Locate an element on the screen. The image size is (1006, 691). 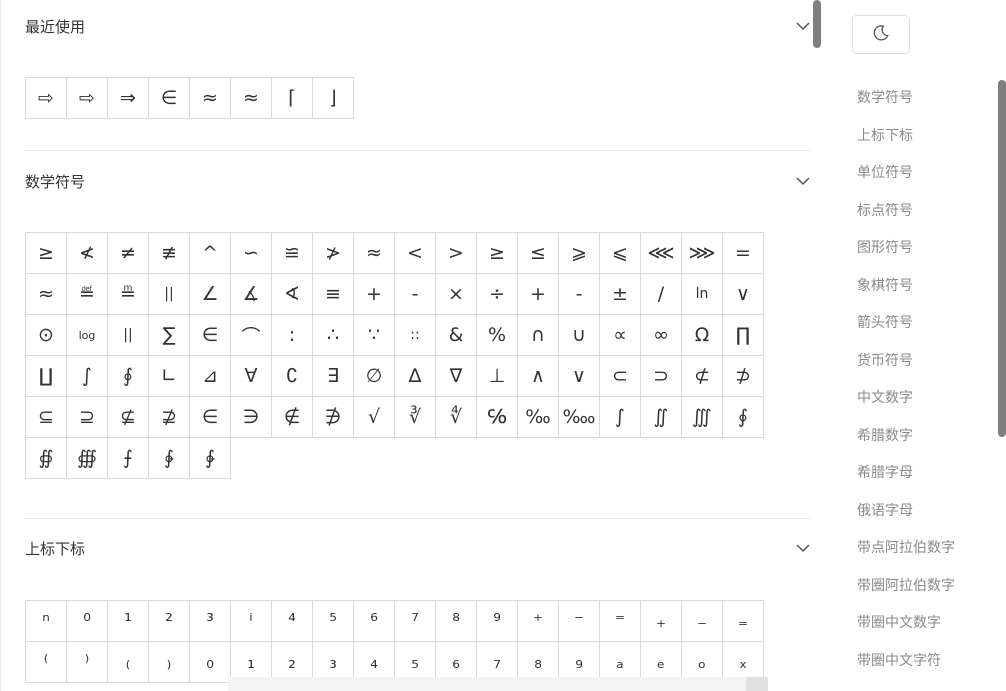
sidebar-item: 标点符号 is located at coordinates (906, 217).